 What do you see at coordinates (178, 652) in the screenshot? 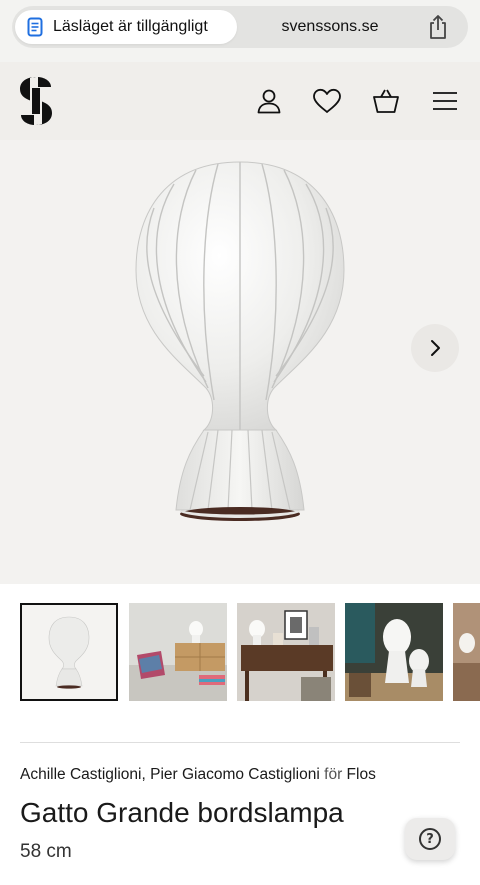
I see `thumbnail-sideboard-scene` at bounding box center [178, 652].